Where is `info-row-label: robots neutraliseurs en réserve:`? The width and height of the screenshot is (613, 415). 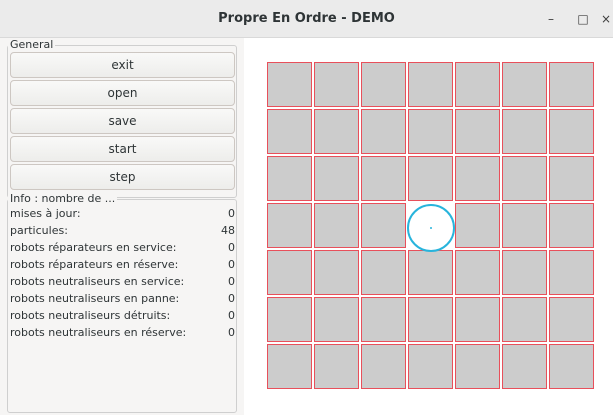 info-row-label: robots neutraliseurs en réserve: is located at coordinates (98, 332).